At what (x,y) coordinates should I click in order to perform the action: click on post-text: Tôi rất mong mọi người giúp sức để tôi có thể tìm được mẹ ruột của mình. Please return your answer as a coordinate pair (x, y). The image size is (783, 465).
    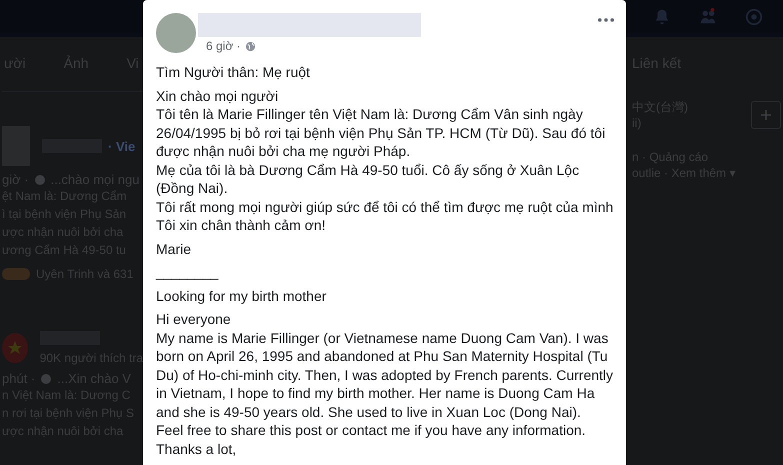
    Looking at the image, I should click on (385, 207).